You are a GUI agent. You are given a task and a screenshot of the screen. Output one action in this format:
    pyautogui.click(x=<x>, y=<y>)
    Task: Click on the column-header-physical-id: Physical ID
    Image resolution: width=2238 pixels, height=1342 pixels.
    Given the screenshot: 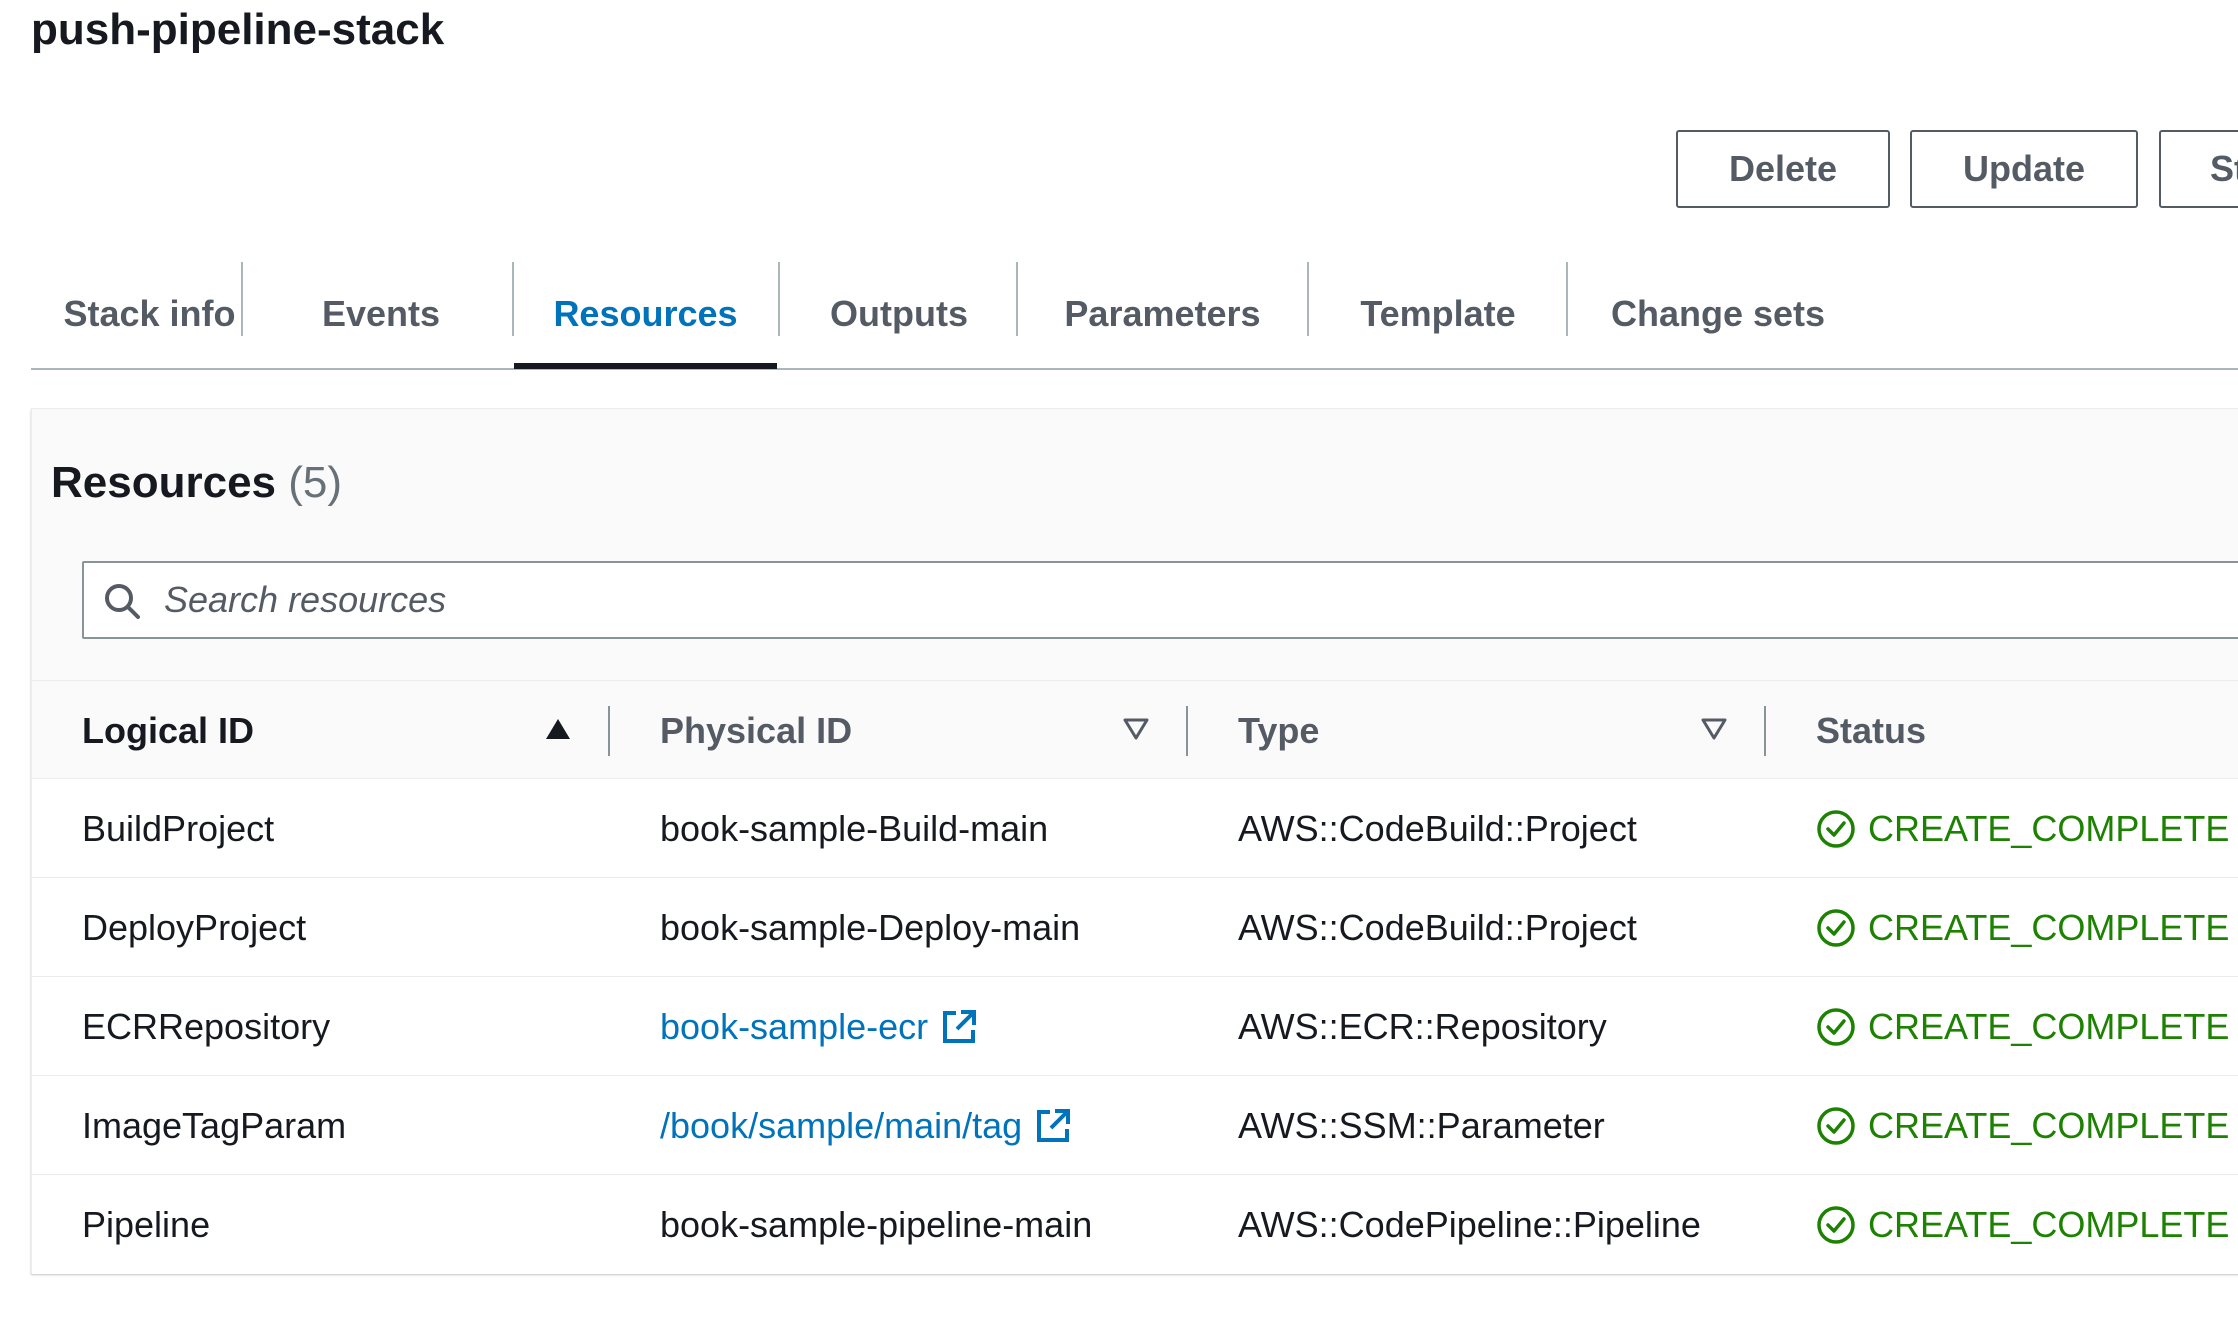 What is the action you would take?
    pyautogui.click(x=930, y=730)
    